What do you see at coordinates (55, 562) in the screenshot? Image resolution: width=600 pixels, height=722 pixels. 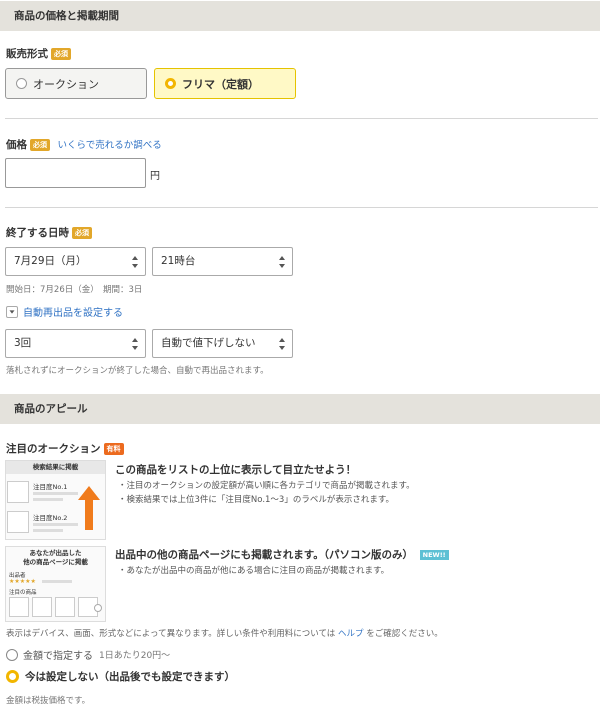 I see `thumb2-title-line2: 他の商品ページに掲載` at bounding box center [55, 562].